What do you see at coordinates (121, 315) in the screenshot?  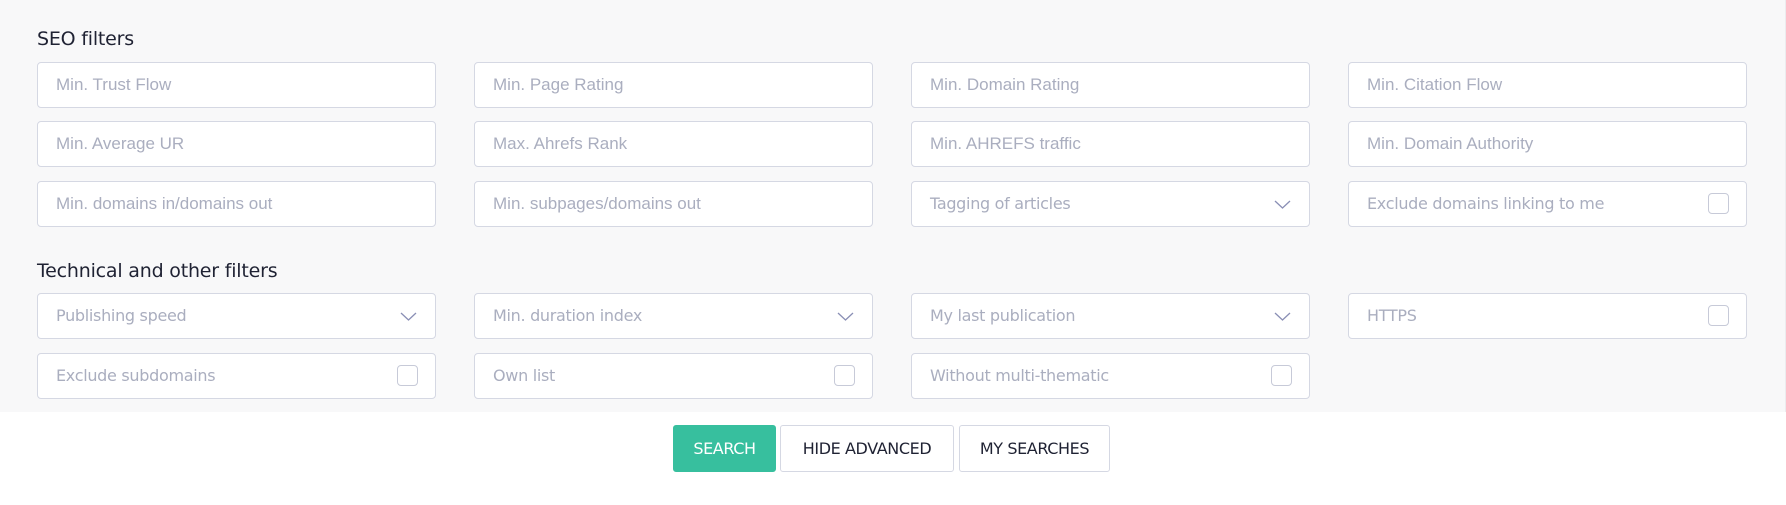 I see `publishing-speed-label: Publishing speed` at bounding box center [121, 315].